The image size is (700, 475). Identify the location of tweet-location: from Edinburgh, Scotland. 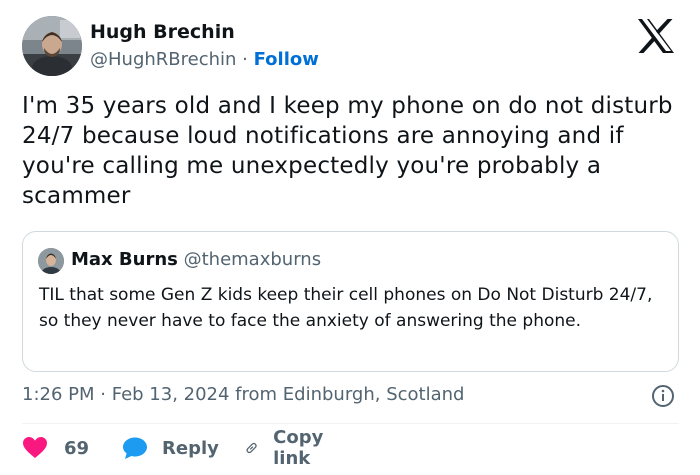
(347, 394).